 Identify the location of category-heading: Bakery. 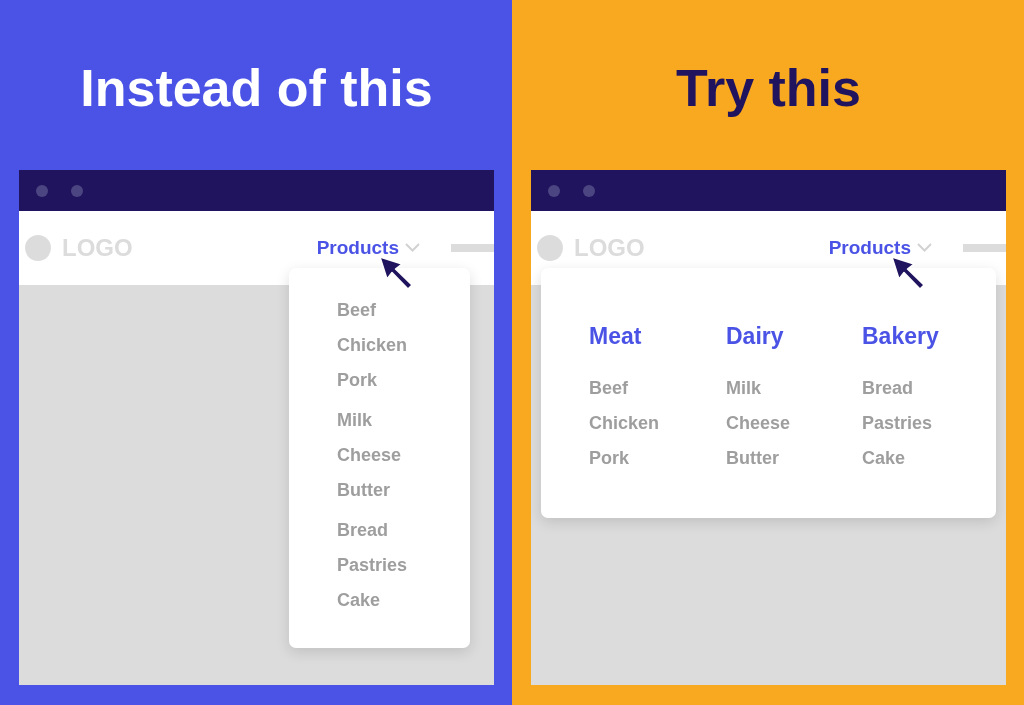
(900, 336).